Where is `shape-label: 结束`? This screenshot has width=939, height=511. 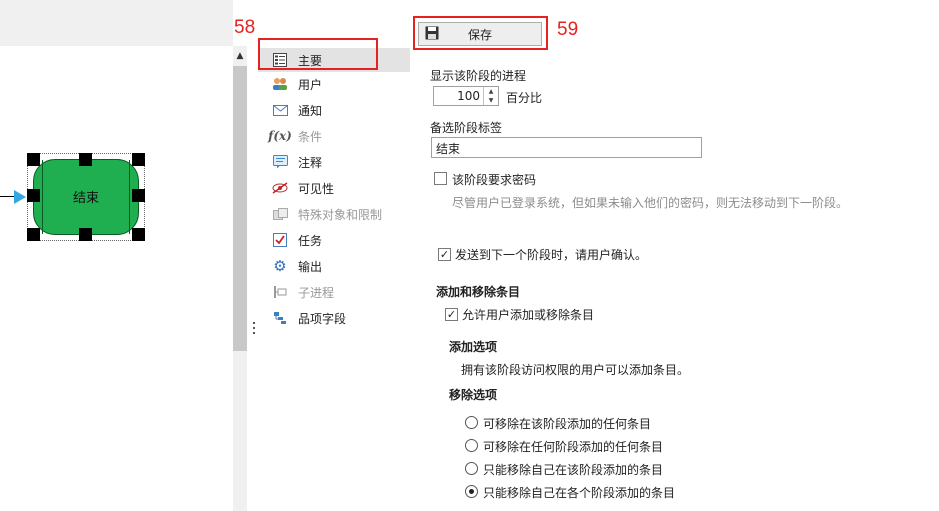
shape-label: 结束 is located at coordinates (85, 198).